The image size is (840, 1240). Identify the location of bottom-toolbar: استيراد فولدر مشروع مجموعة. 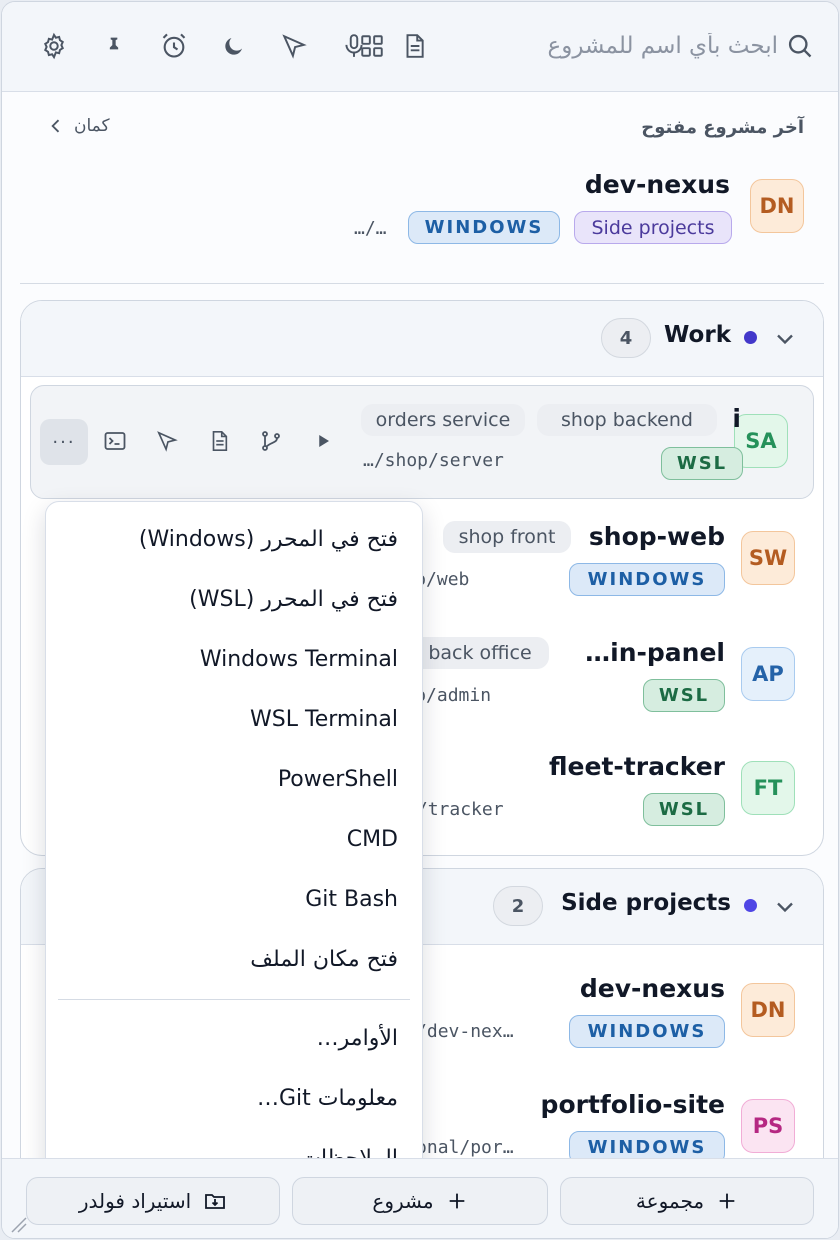
(420, 1198).